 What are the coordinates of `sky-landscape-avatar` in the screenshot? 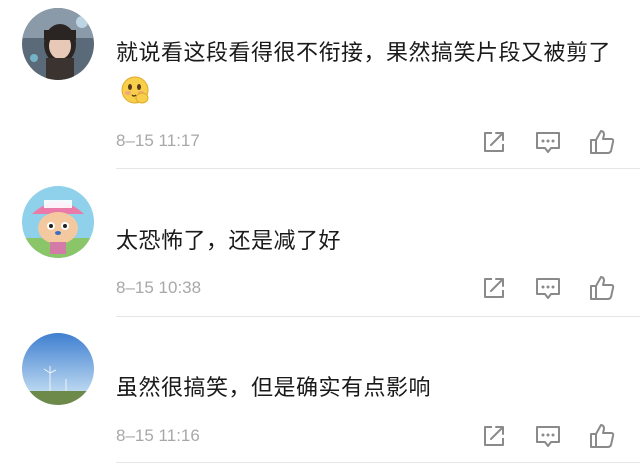 It's located at (58, 369).